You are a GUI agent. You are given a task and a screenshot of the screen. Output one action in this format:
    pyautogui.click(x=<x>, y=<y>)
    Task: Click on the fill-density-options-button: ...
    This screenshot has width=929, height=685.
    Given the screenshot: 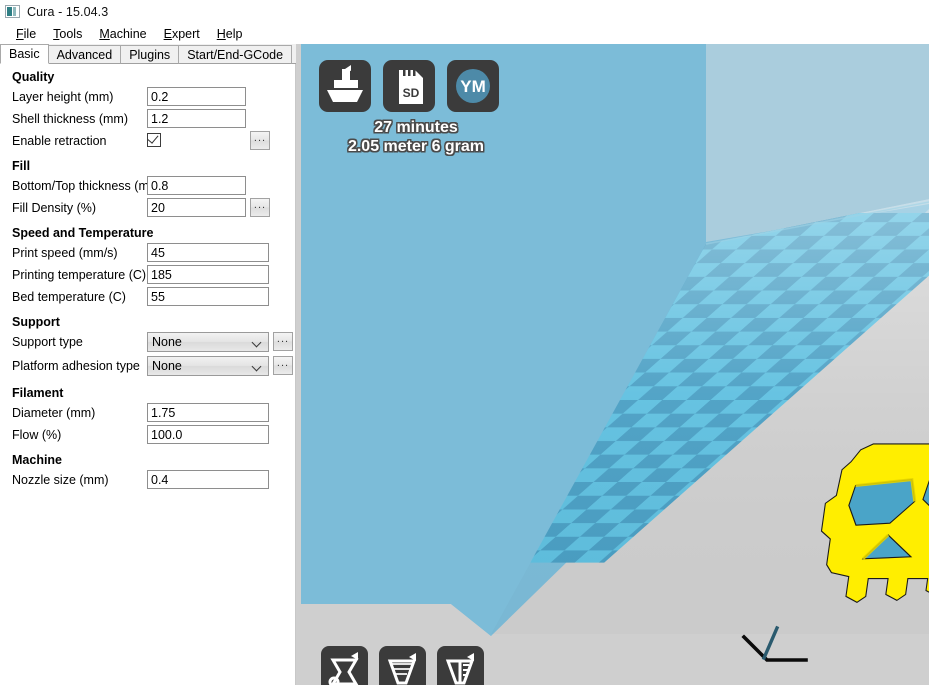 What is the action you would take?
    pyautogui.click(x=260, y=207)
    